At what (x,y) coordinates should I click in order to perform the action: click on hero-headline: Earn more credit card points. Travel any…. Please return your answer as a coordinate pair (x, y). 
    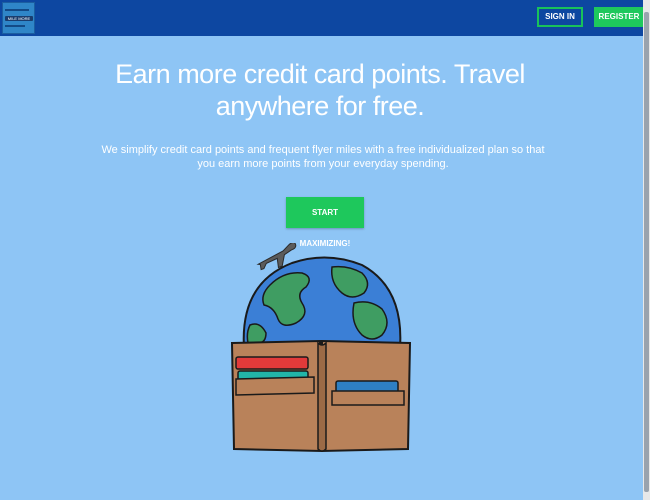
    Looking at the image, I should click on (320, 90).